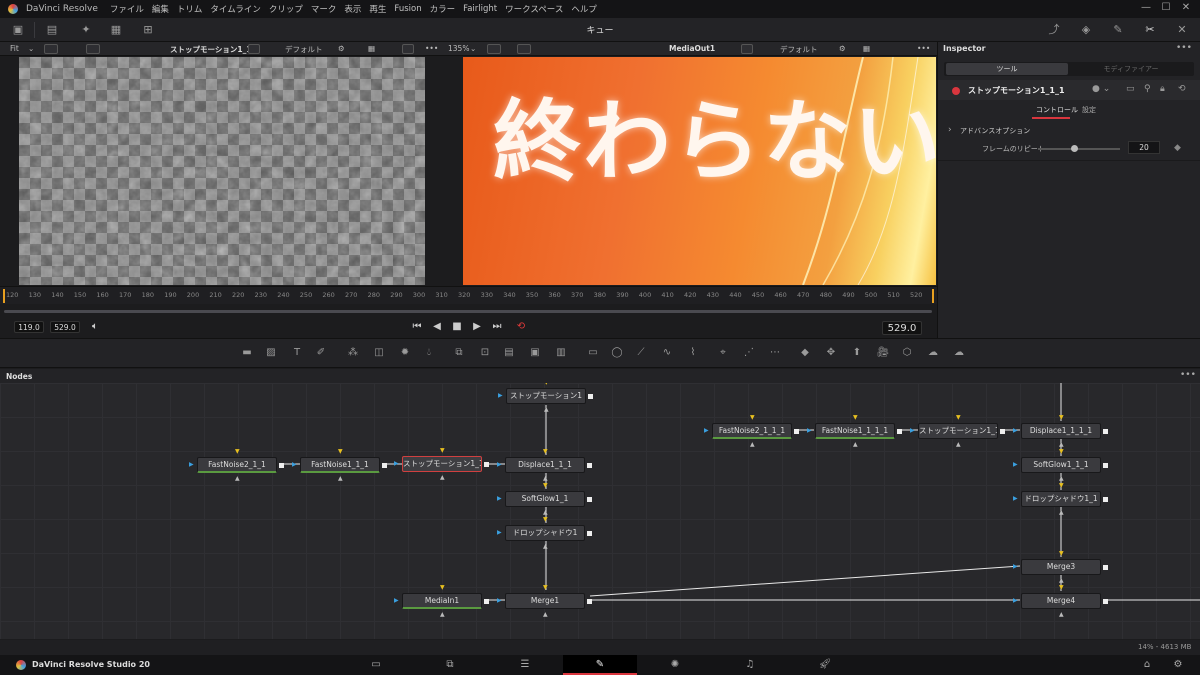 The image size is (1200, 675). What do you see at coordinates (341, 48) in the screenshot?
I see `lut-icon: ⚙` at bounding box center [341, 48].